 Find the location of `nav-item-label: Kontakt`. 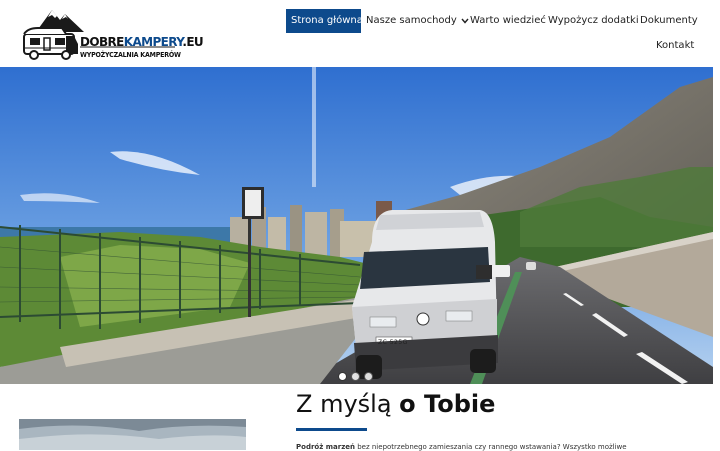

nav-item-label: Kontakt is located at coordinates (675, 45).